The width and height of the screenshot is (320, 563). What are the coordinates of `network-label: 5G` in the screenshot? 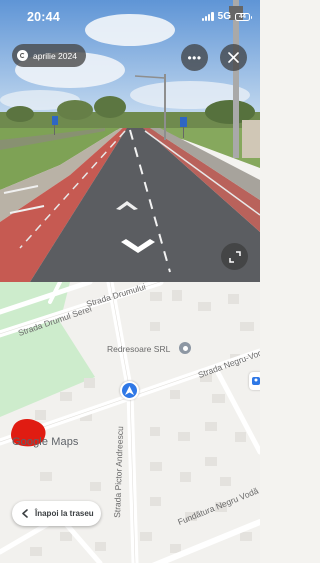 It's located at (224, 16).